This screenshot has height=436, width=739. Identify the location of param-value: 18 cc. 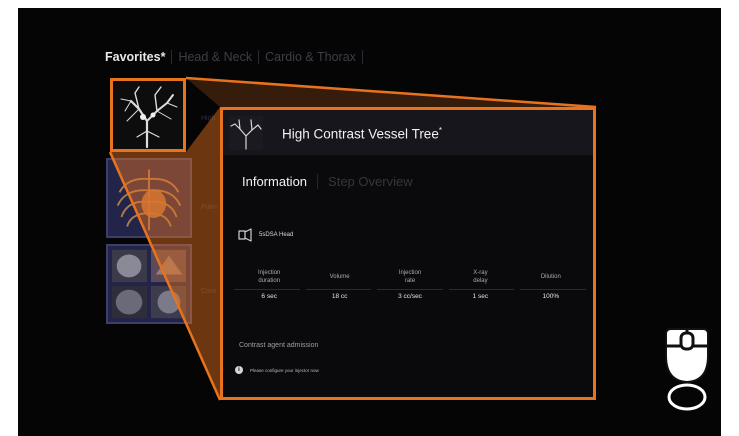
(339, 296).